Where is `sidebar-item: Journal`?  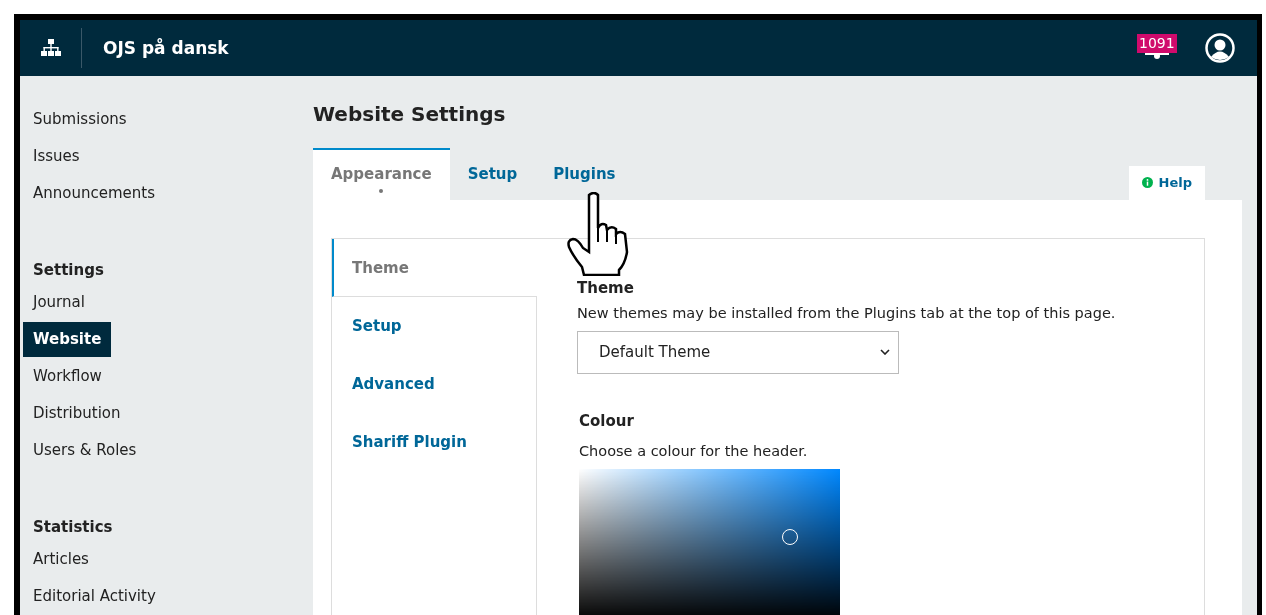
sidebar-item: Journal is located at coordinates (59, 302).